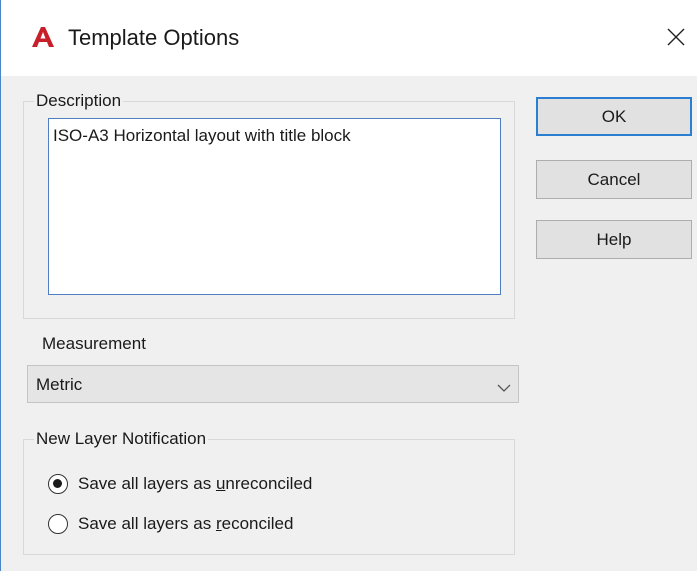 The width and height of the screenshot is (697, 571). Describe the element at coordinates (269, 497) in the screenshot. I see `layer-notification-group` at that location.